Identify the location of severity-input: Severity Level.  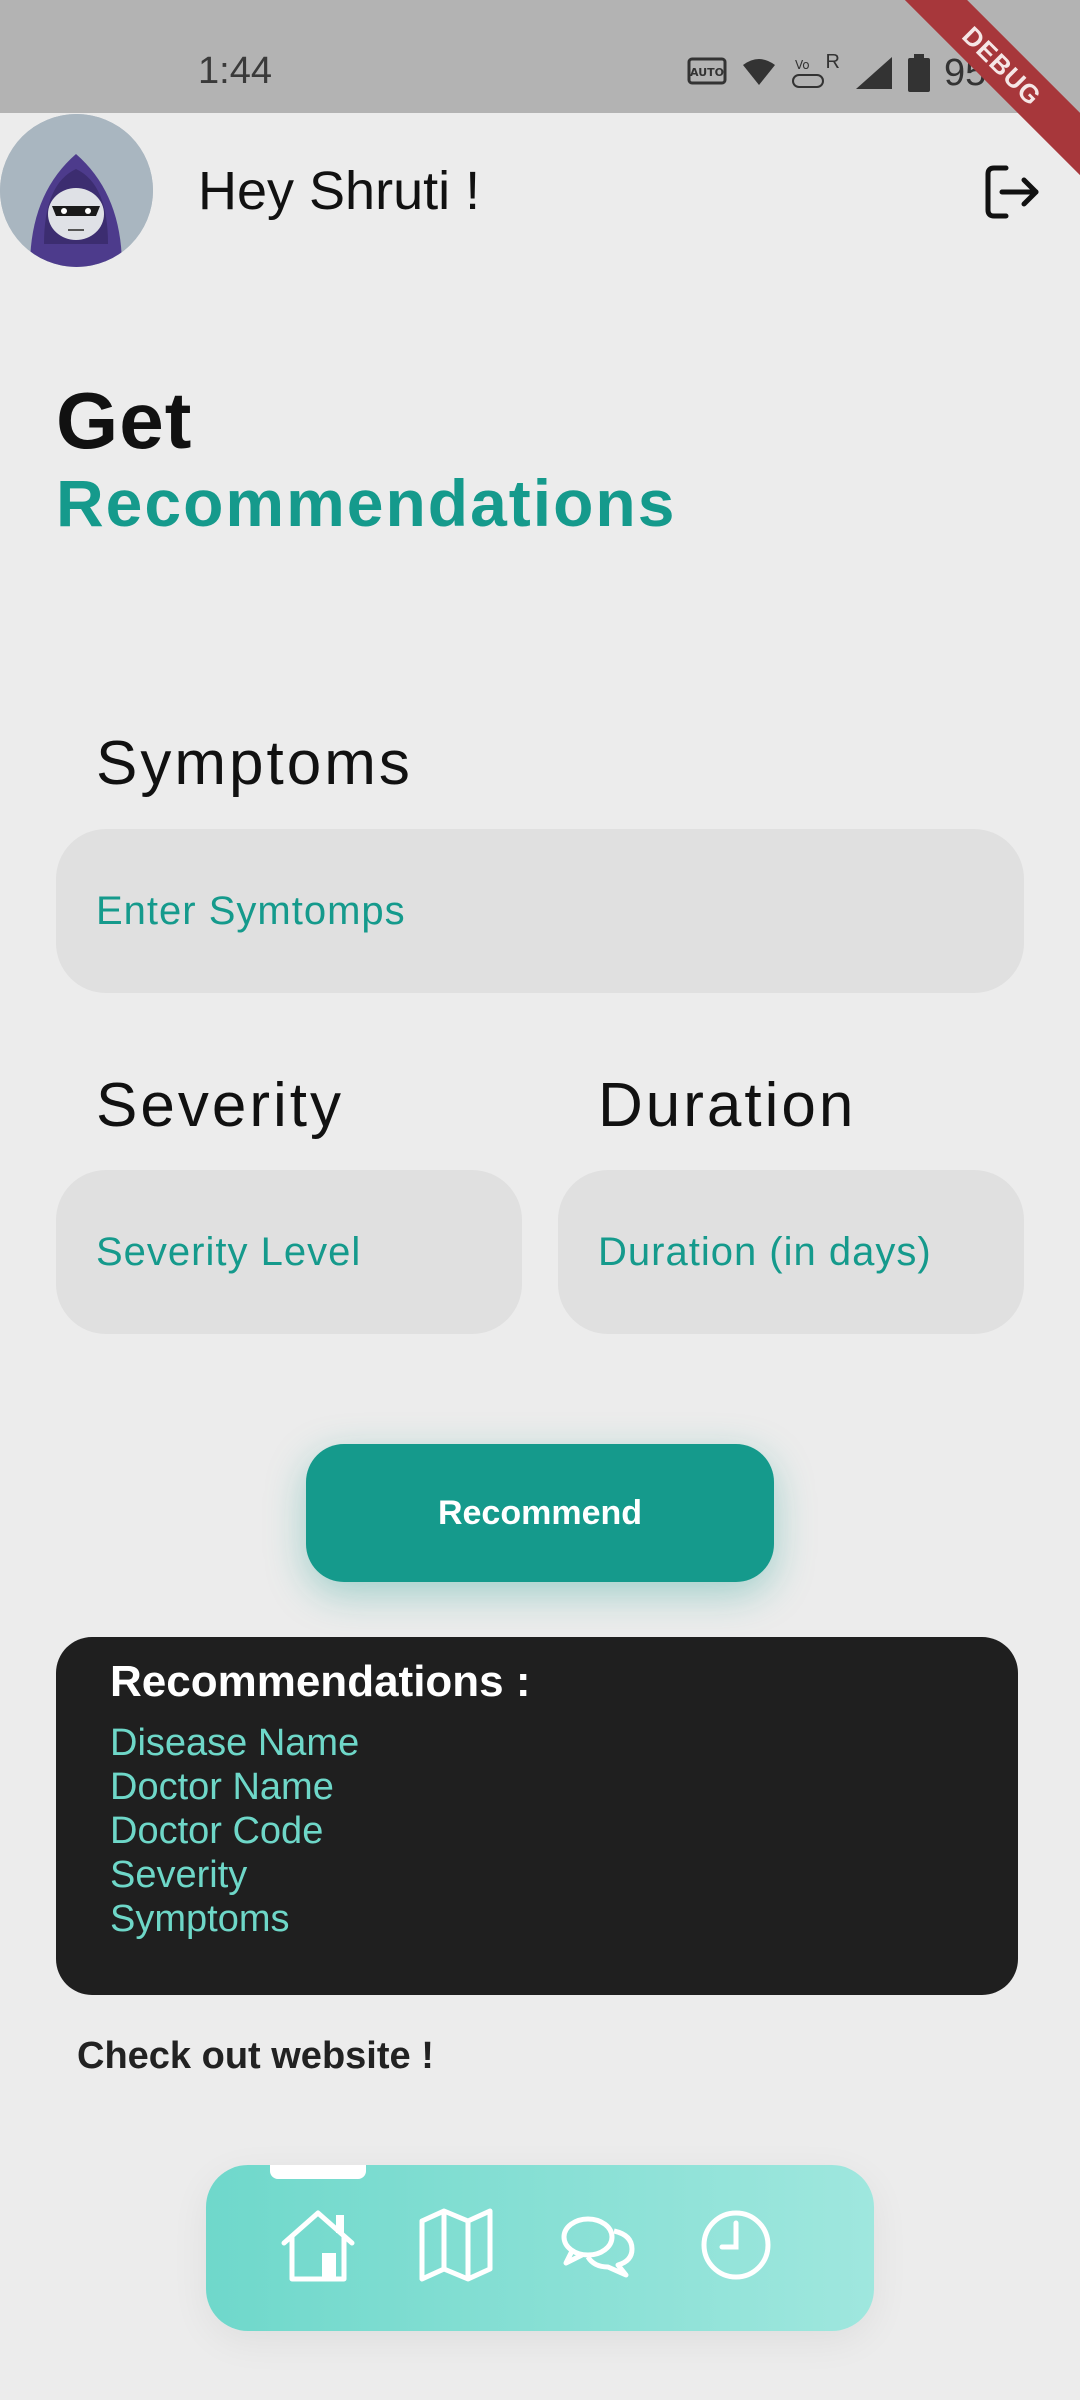
(289, 1252).